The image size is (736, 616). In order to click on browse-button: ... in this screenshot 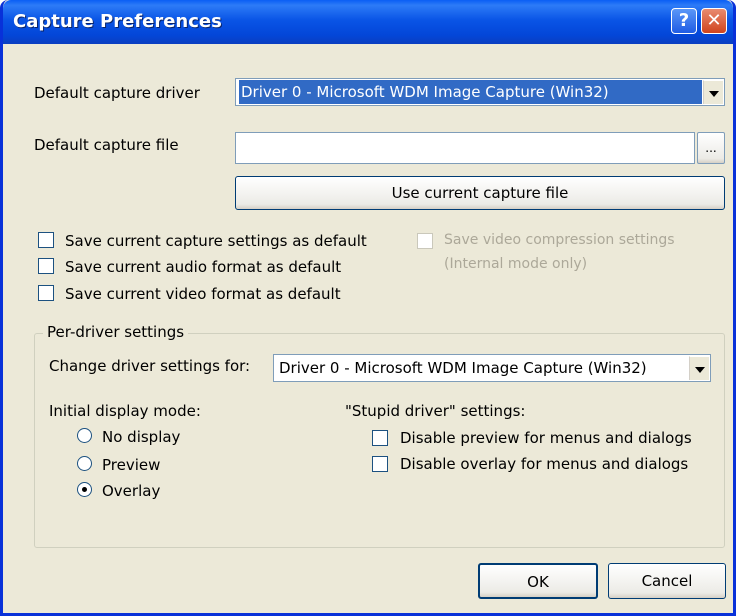, I will do `click(711, 148)`.